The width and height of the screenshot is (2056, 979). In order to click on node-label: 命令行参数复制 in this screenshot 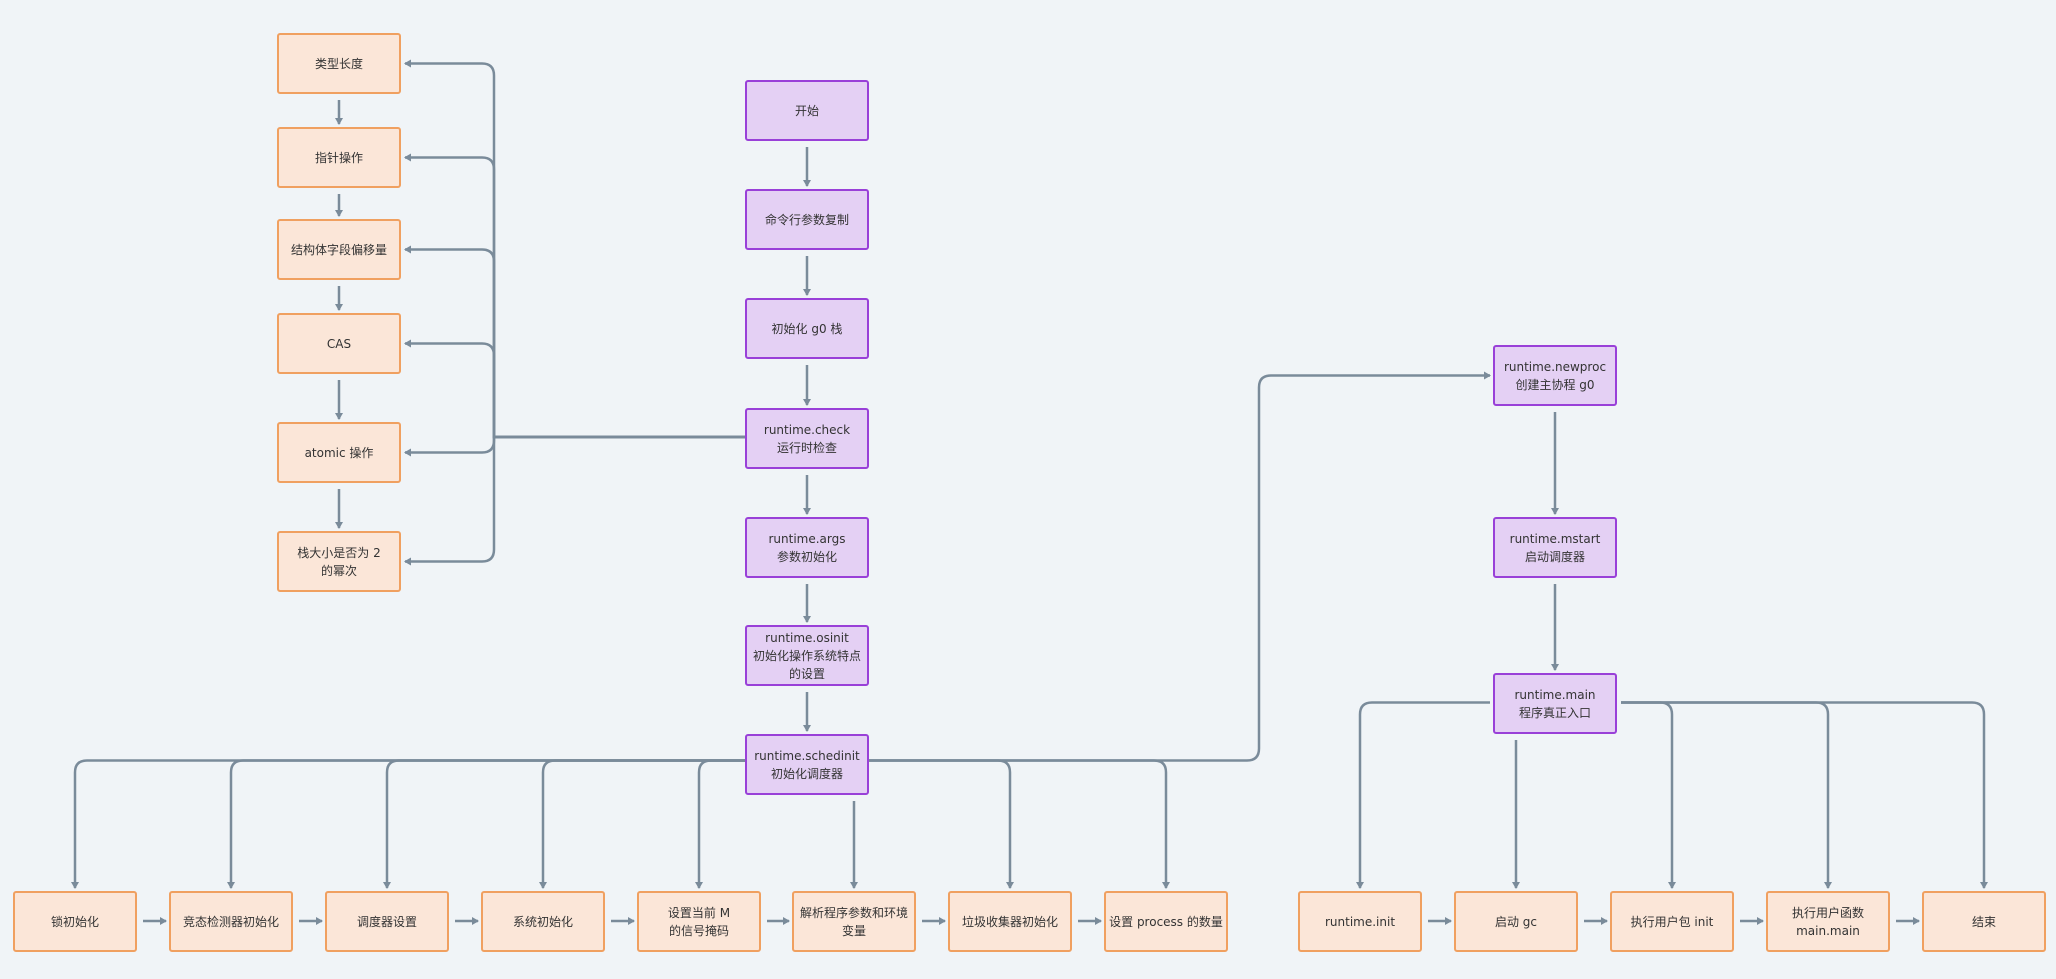, I will do `click(806, 219)`.